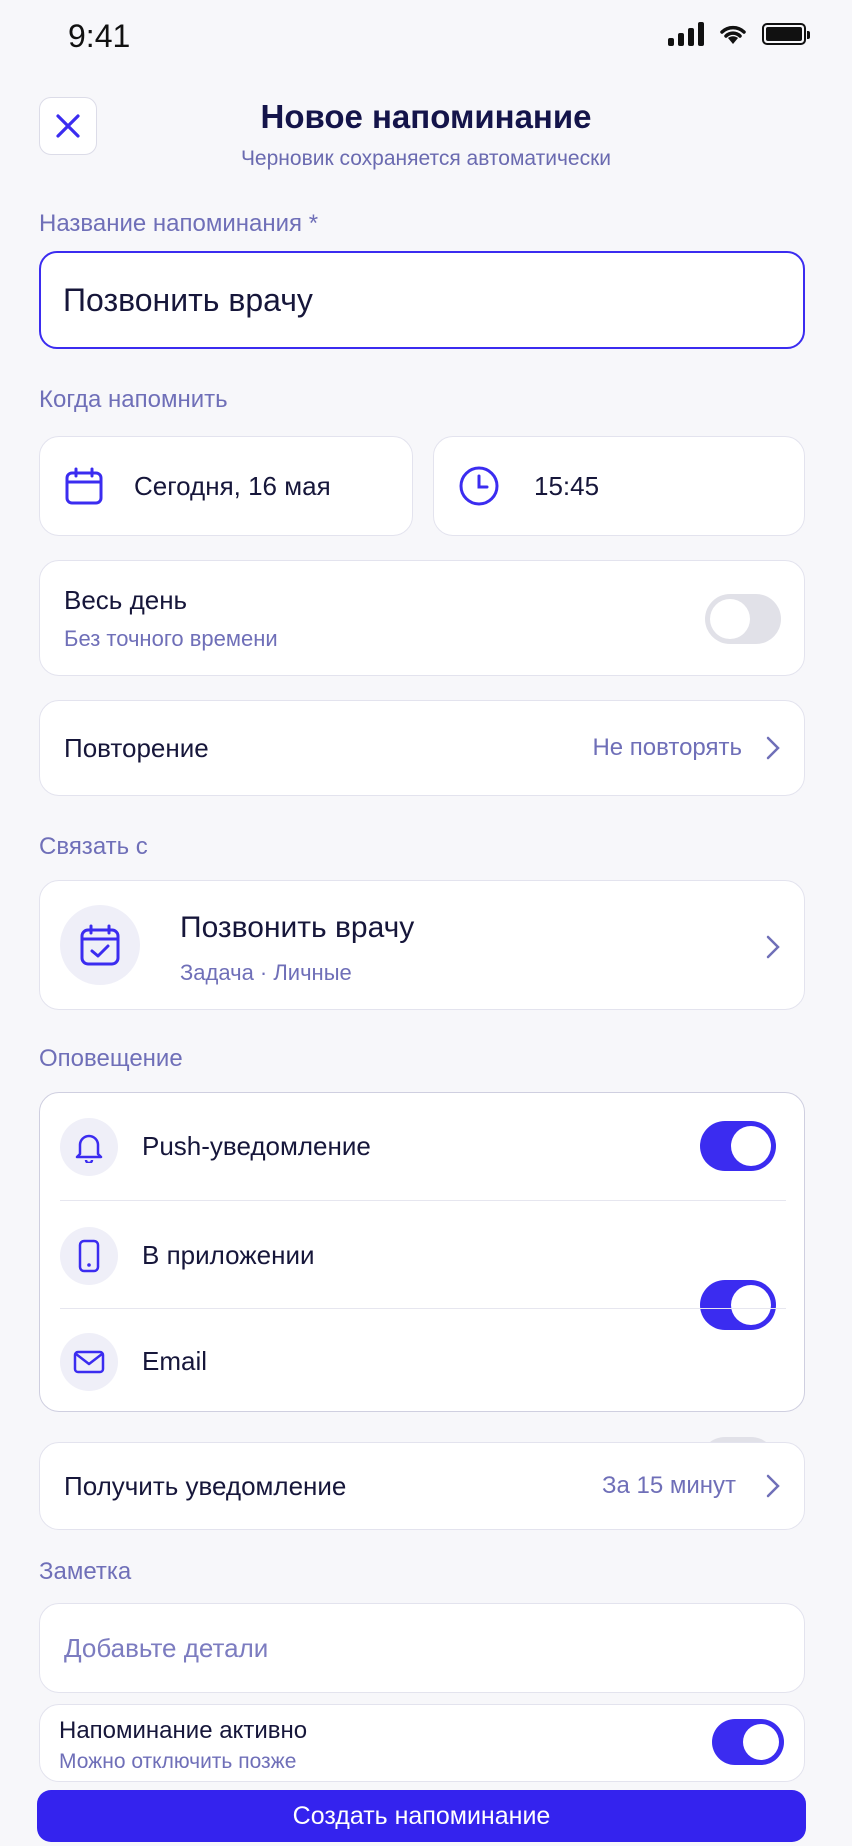  What do you see at coordinates (619, 486) in the screenshot?
I see `time-picker: 15:45` at bounding box center [619, 486].